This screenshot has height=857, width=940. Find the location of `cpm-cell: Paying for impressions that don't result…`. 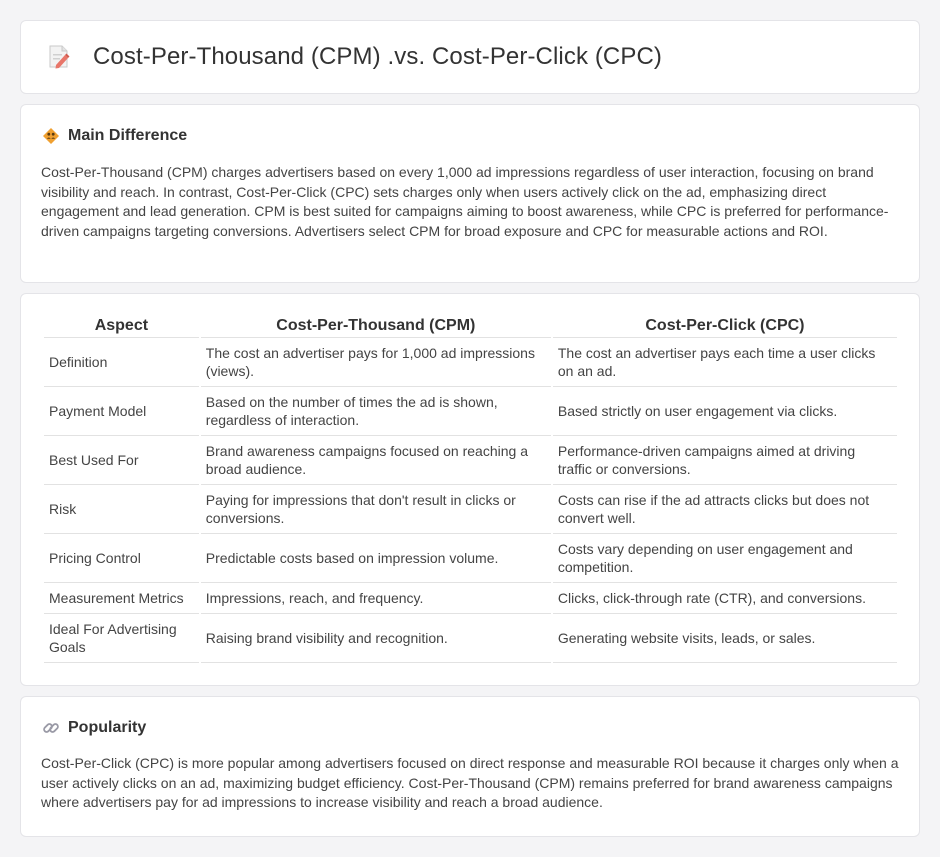

cpm-cell: Paying for impressions that don't result… is located at coordinates (375, 509).